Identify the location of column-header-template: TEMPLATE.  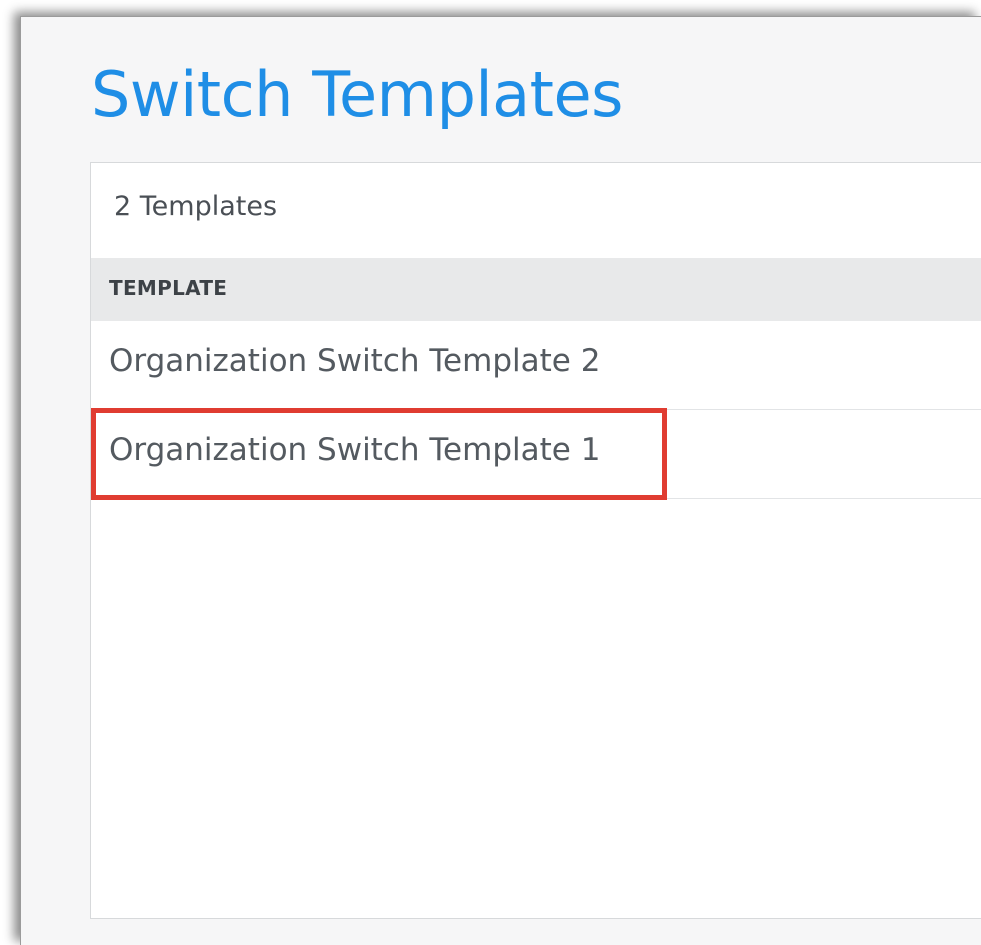
(168, 288).